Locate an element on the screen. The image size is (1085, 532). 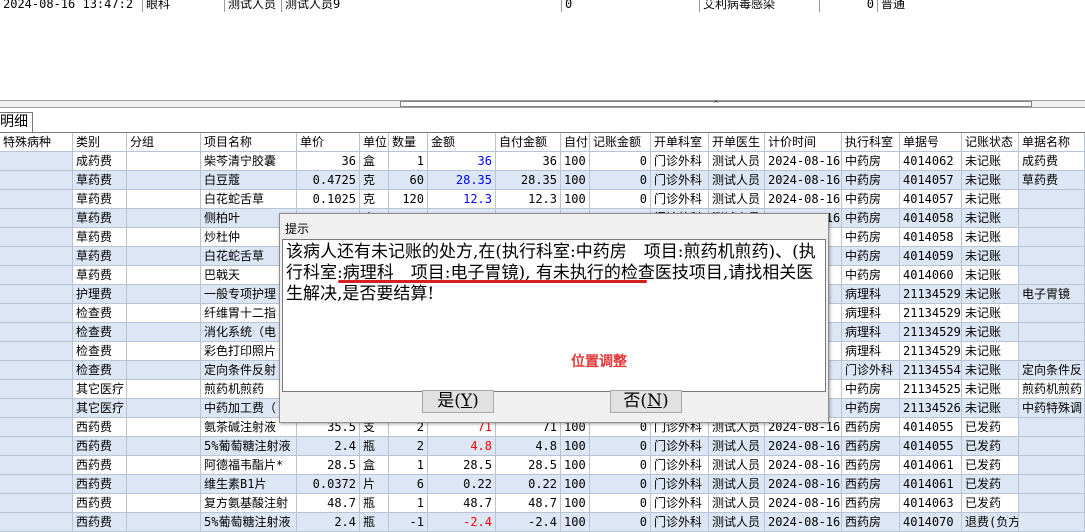
cell-self-pay-amount: 36 is located at coordinates (528, 161).